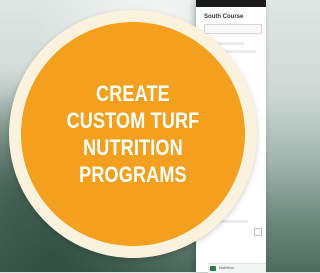  What do you see at coordinates (224, 17) in the screenshot?
I see `course-label: South Course` at bounding box center [224, 17].